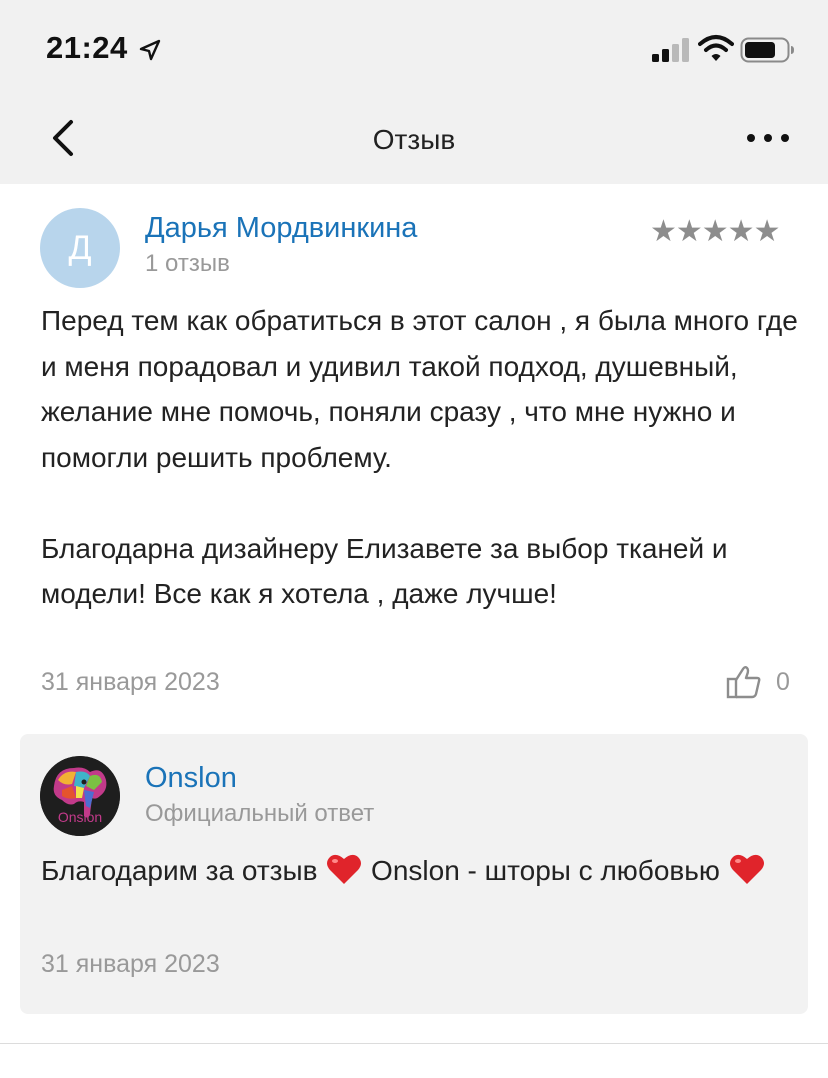 This screenshot has height=1078, width=828. I want to click on author-avatar: Д, so click(80, 248).